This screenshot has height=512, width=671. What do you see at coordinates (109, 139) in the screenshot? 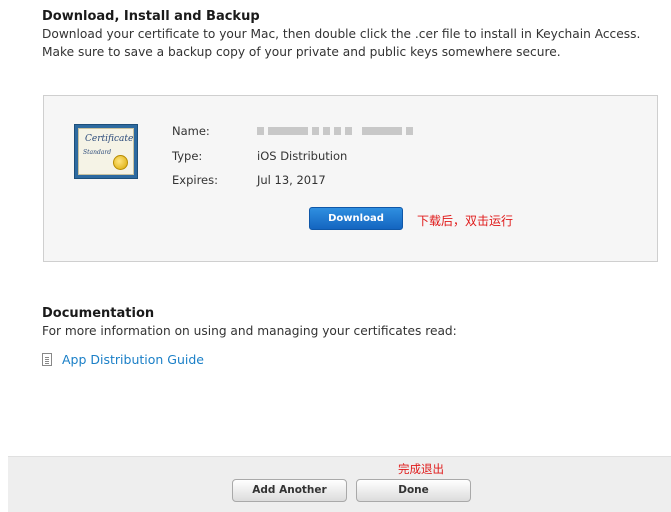
I see `certificate-icon-text: Certificate` at bounding box center [109, 139].